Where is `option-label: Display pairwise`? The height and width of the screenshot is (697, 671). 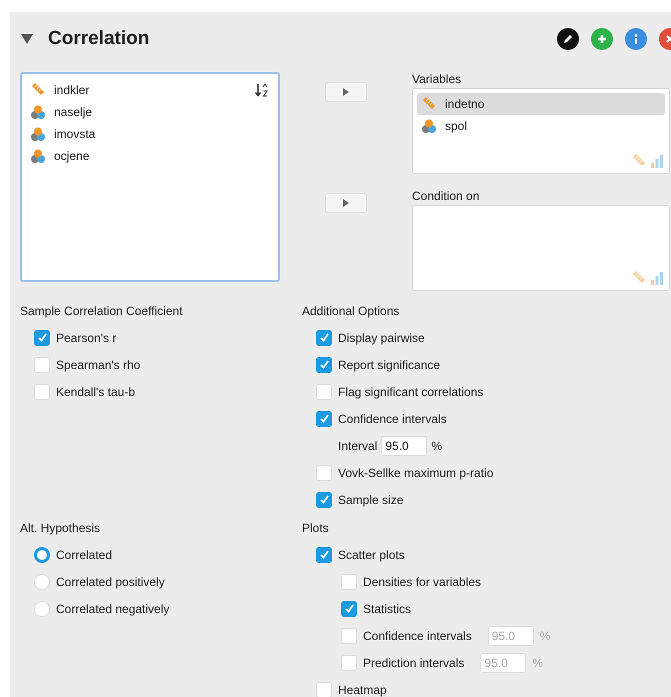
option-label: Display pairwise is located at coordinates (381, 337).